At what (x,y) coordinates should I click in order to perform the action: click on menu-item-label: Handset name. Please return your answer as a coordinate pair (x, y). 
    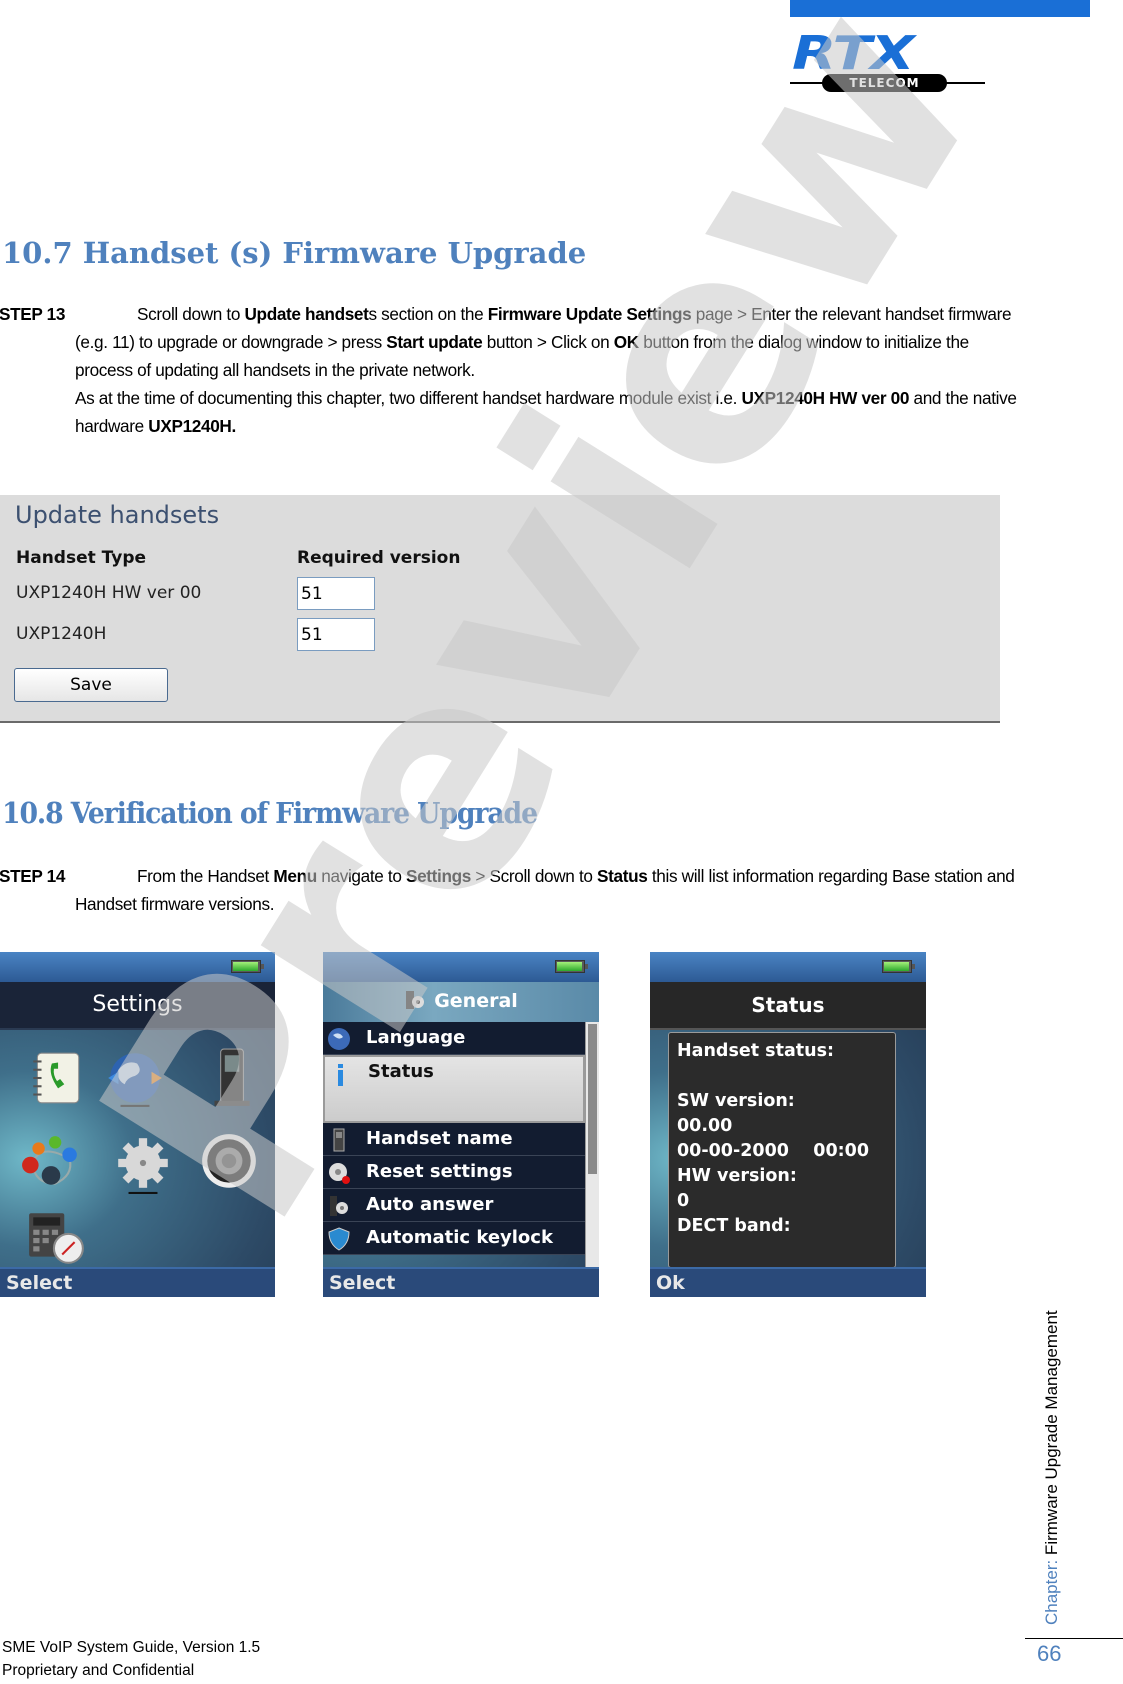
    Looking at the image, I should click on (439, 1138).